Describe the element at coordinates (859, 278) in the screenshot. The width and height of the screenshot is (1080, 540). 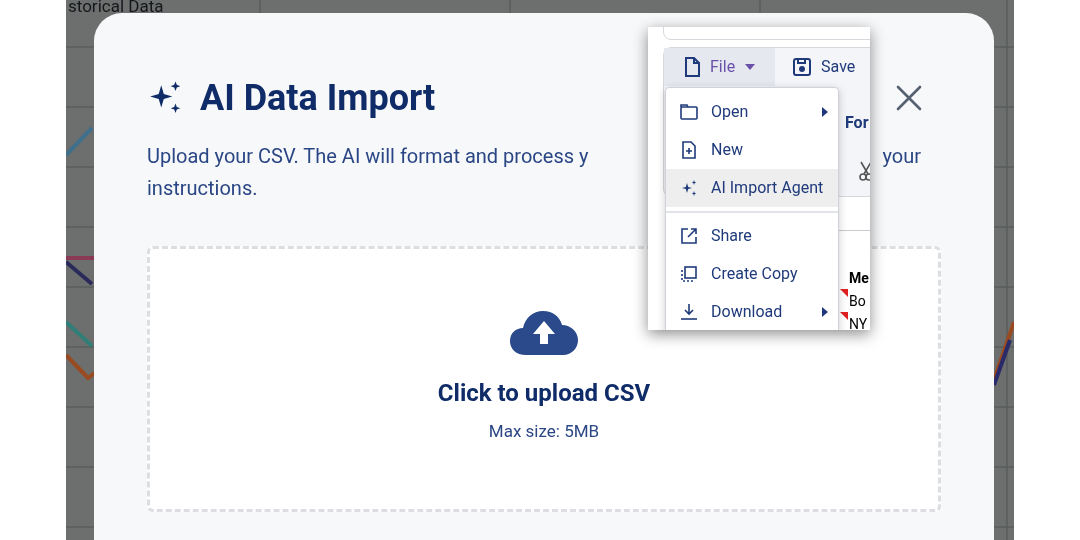
I see `table-cell-text: Me` at that location.